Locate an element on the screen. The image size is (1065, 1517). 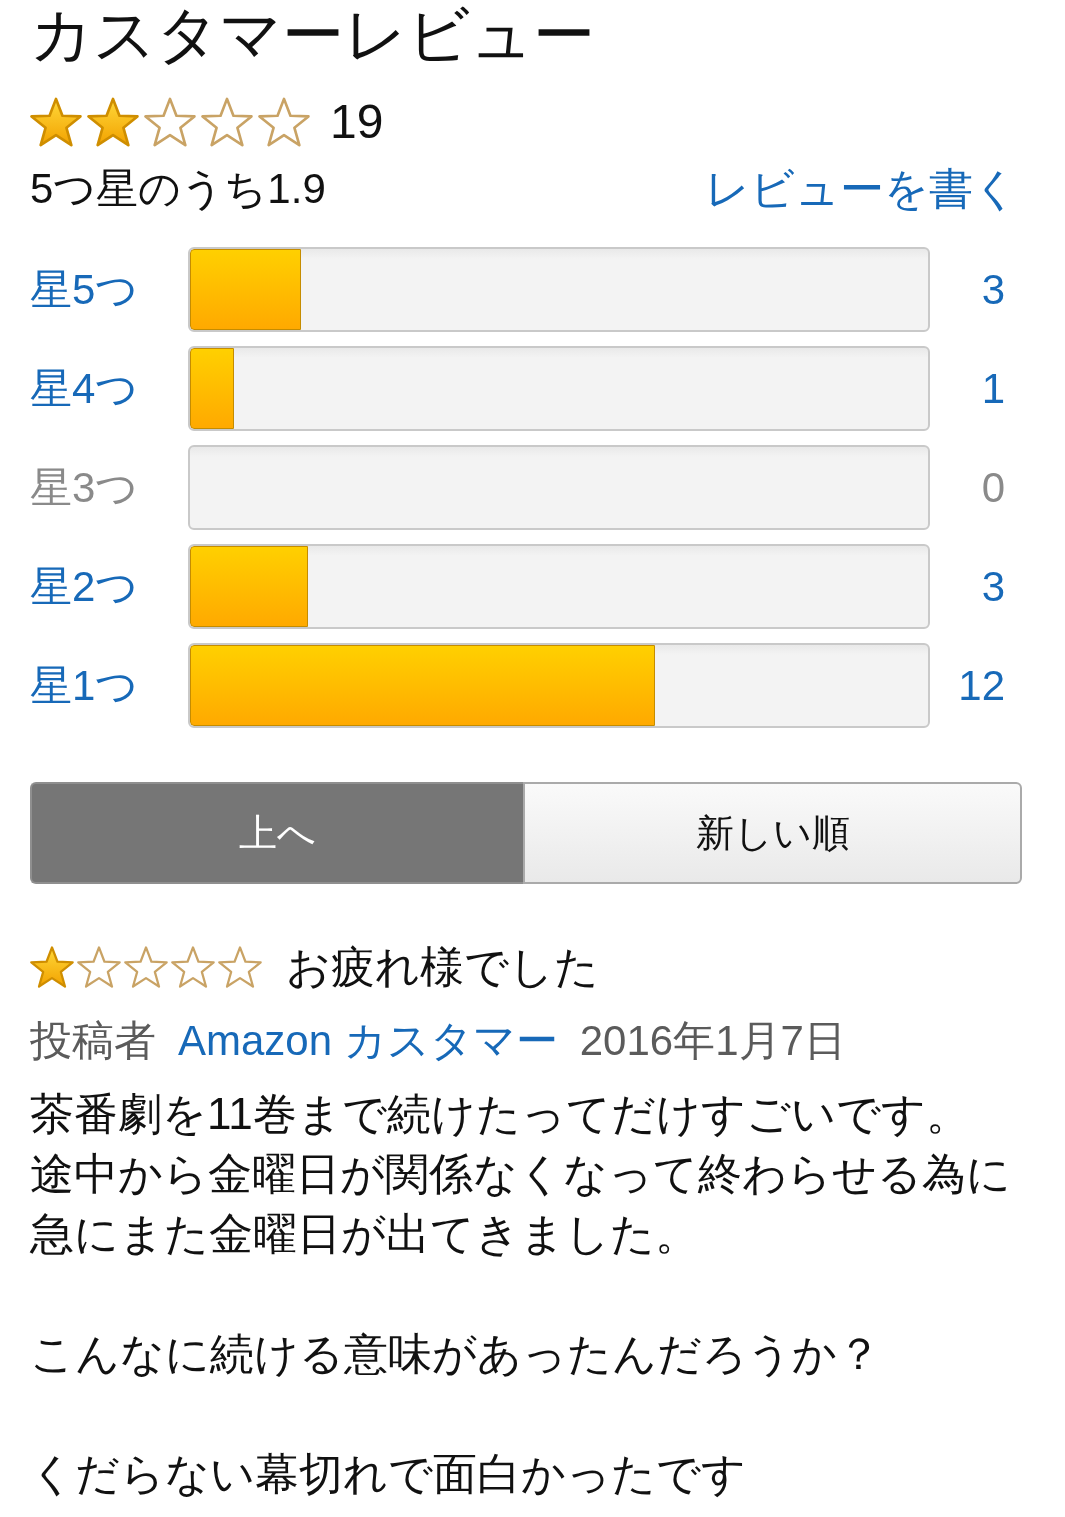
review-title: お疲れ様でした is located at coordinates (442, 967).